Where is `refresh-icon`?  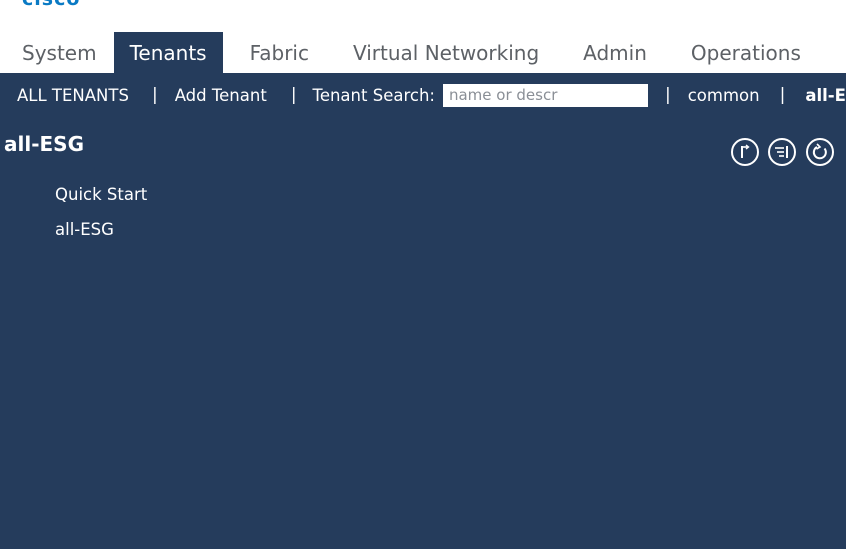 refresh-icon is located at coordinates (820, 152).